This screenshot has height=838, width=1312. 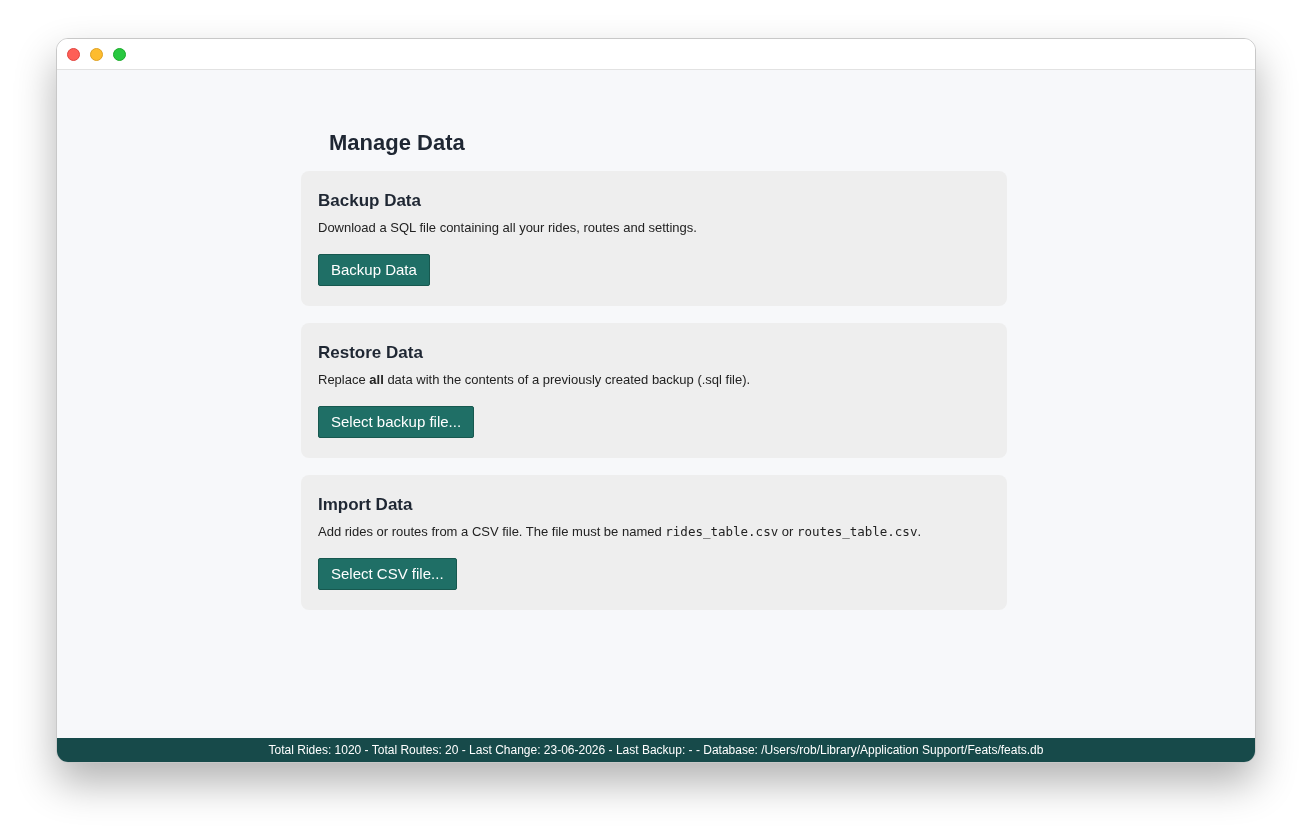 What do you see at coordinates (96, 54) in the screenshot?
I see `minimize-icon` at bounding box center [96, 54].